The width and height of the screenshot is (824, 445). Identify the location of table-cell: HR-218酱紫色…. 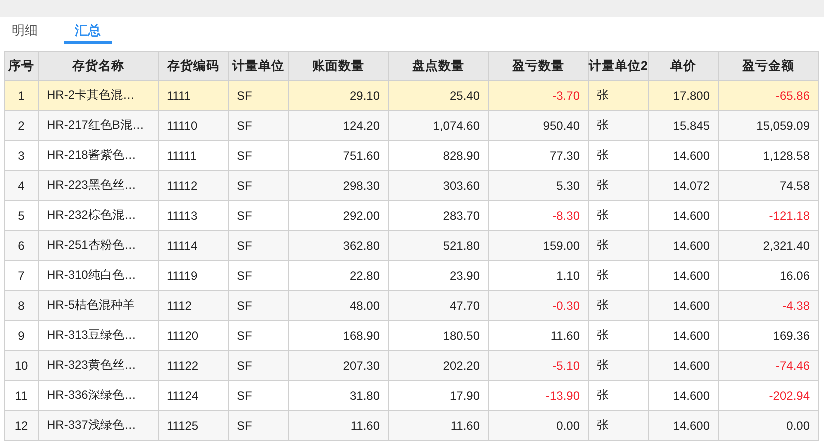
(98, 155).